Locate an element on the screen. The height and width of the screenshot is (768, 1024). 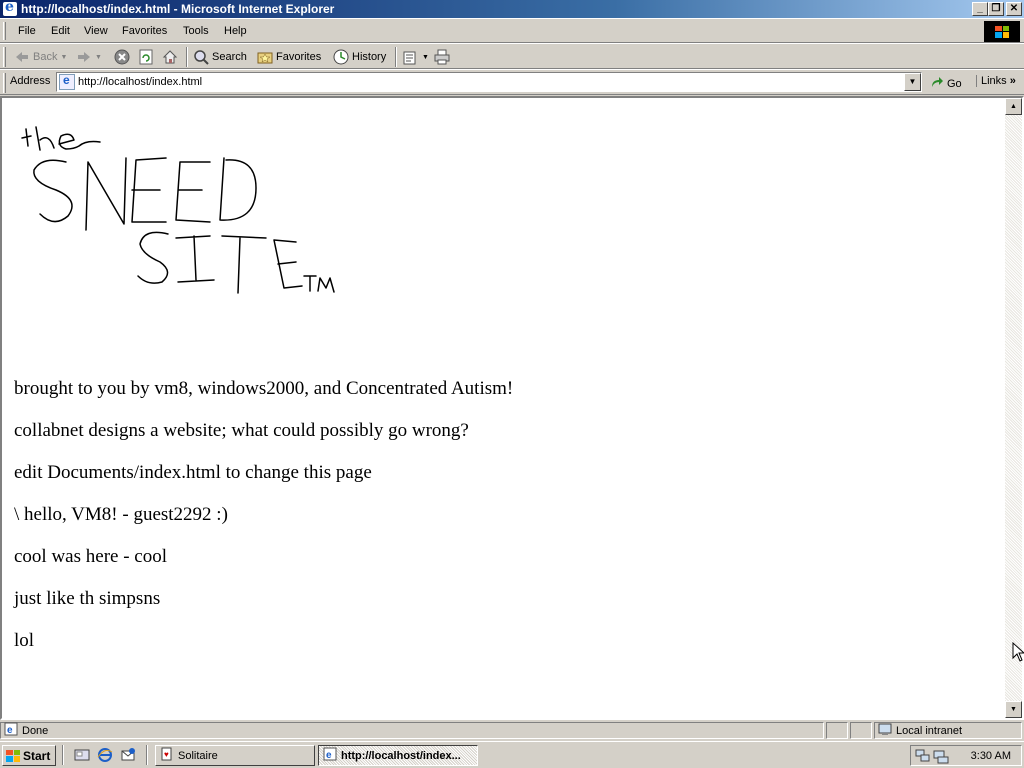
status-bar: e Done Local intranet is located at coordinates (512, 731).